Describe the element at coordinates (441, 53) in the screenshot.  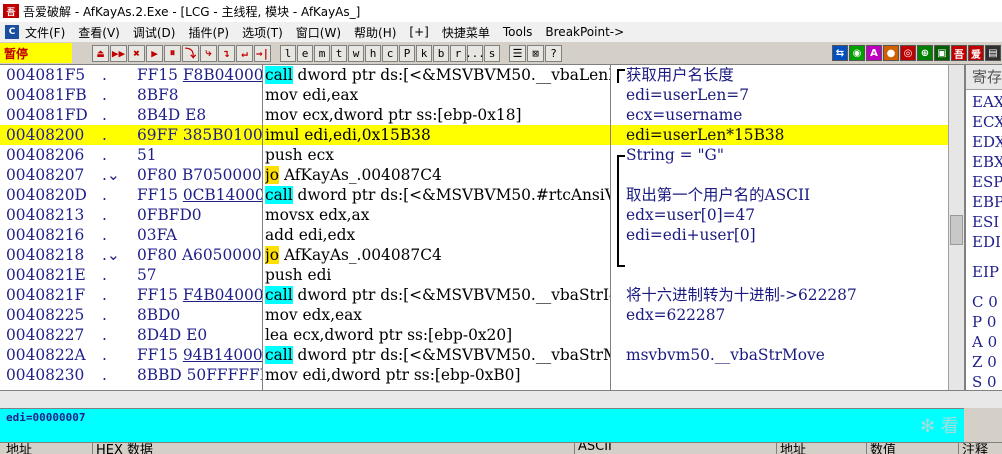
I see `window-button: b` at that location.